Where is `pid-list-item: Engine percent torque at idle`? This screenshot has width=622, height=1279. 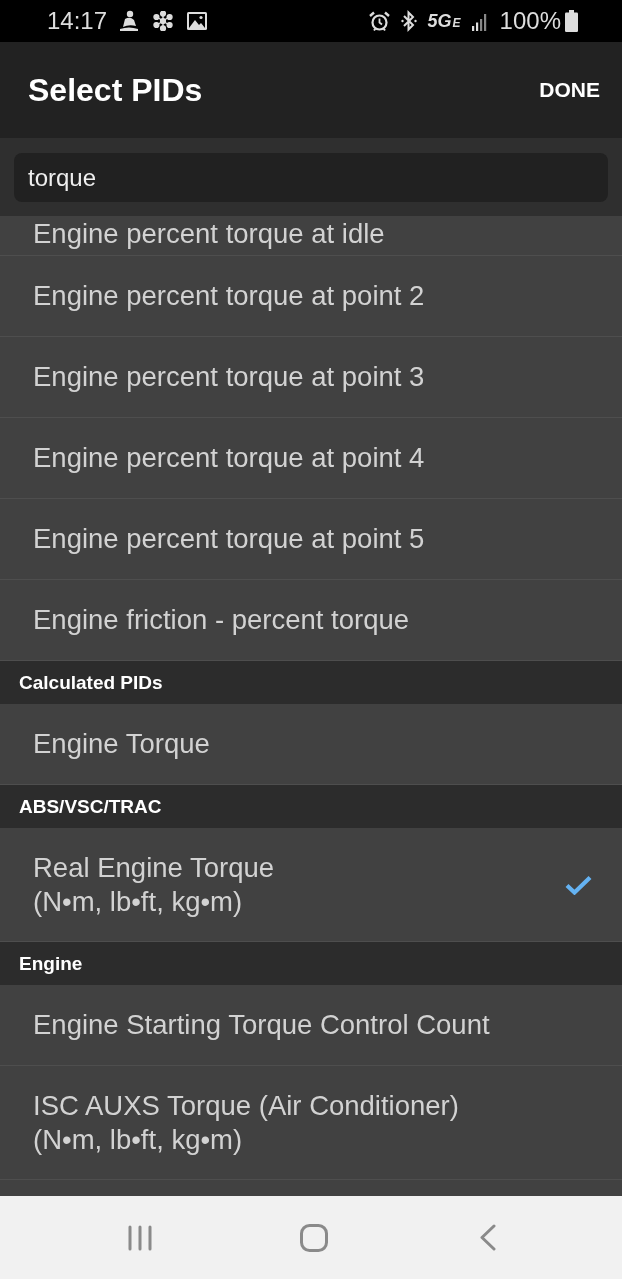
pid-list-item: Engine percent torque at idle is located at coordinates (311, 236).